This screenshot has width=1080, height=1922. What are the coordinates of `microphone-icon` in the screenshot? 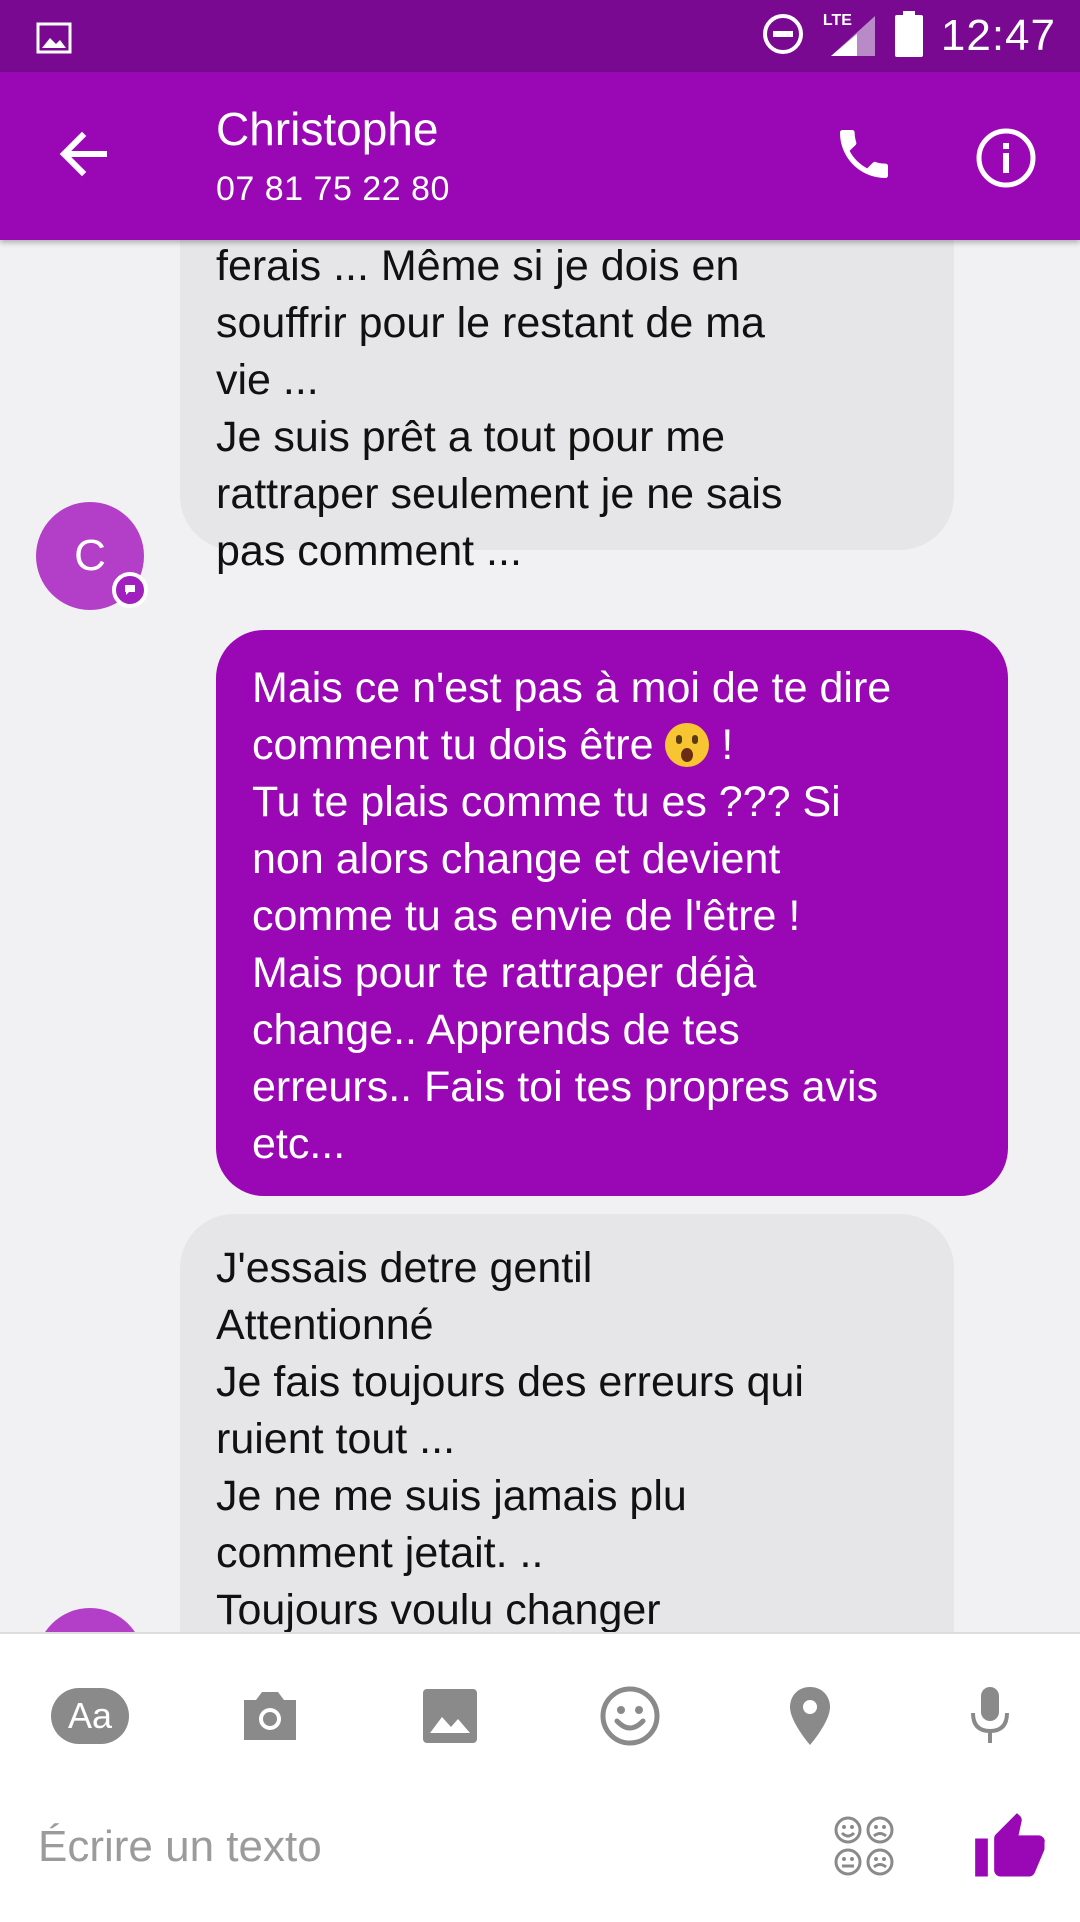 It's located at (990, 1715).